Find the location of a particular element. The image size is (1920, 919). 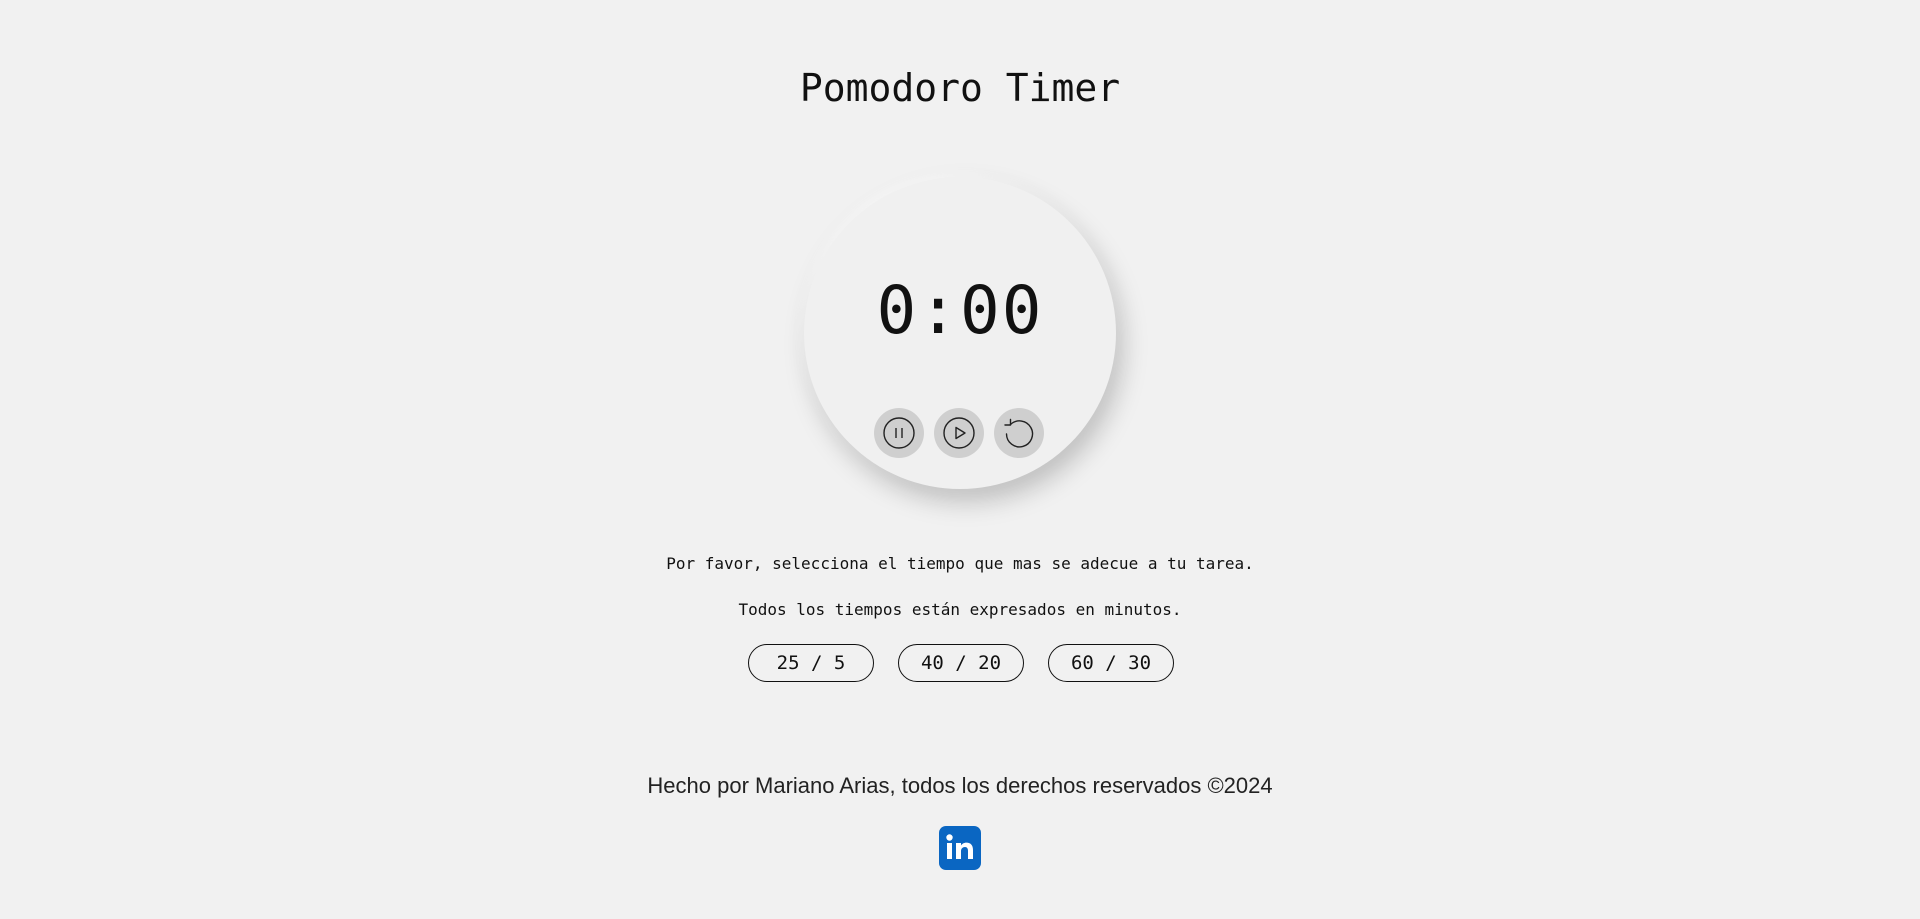

reset-icon is located at coordinates (1019, 433).